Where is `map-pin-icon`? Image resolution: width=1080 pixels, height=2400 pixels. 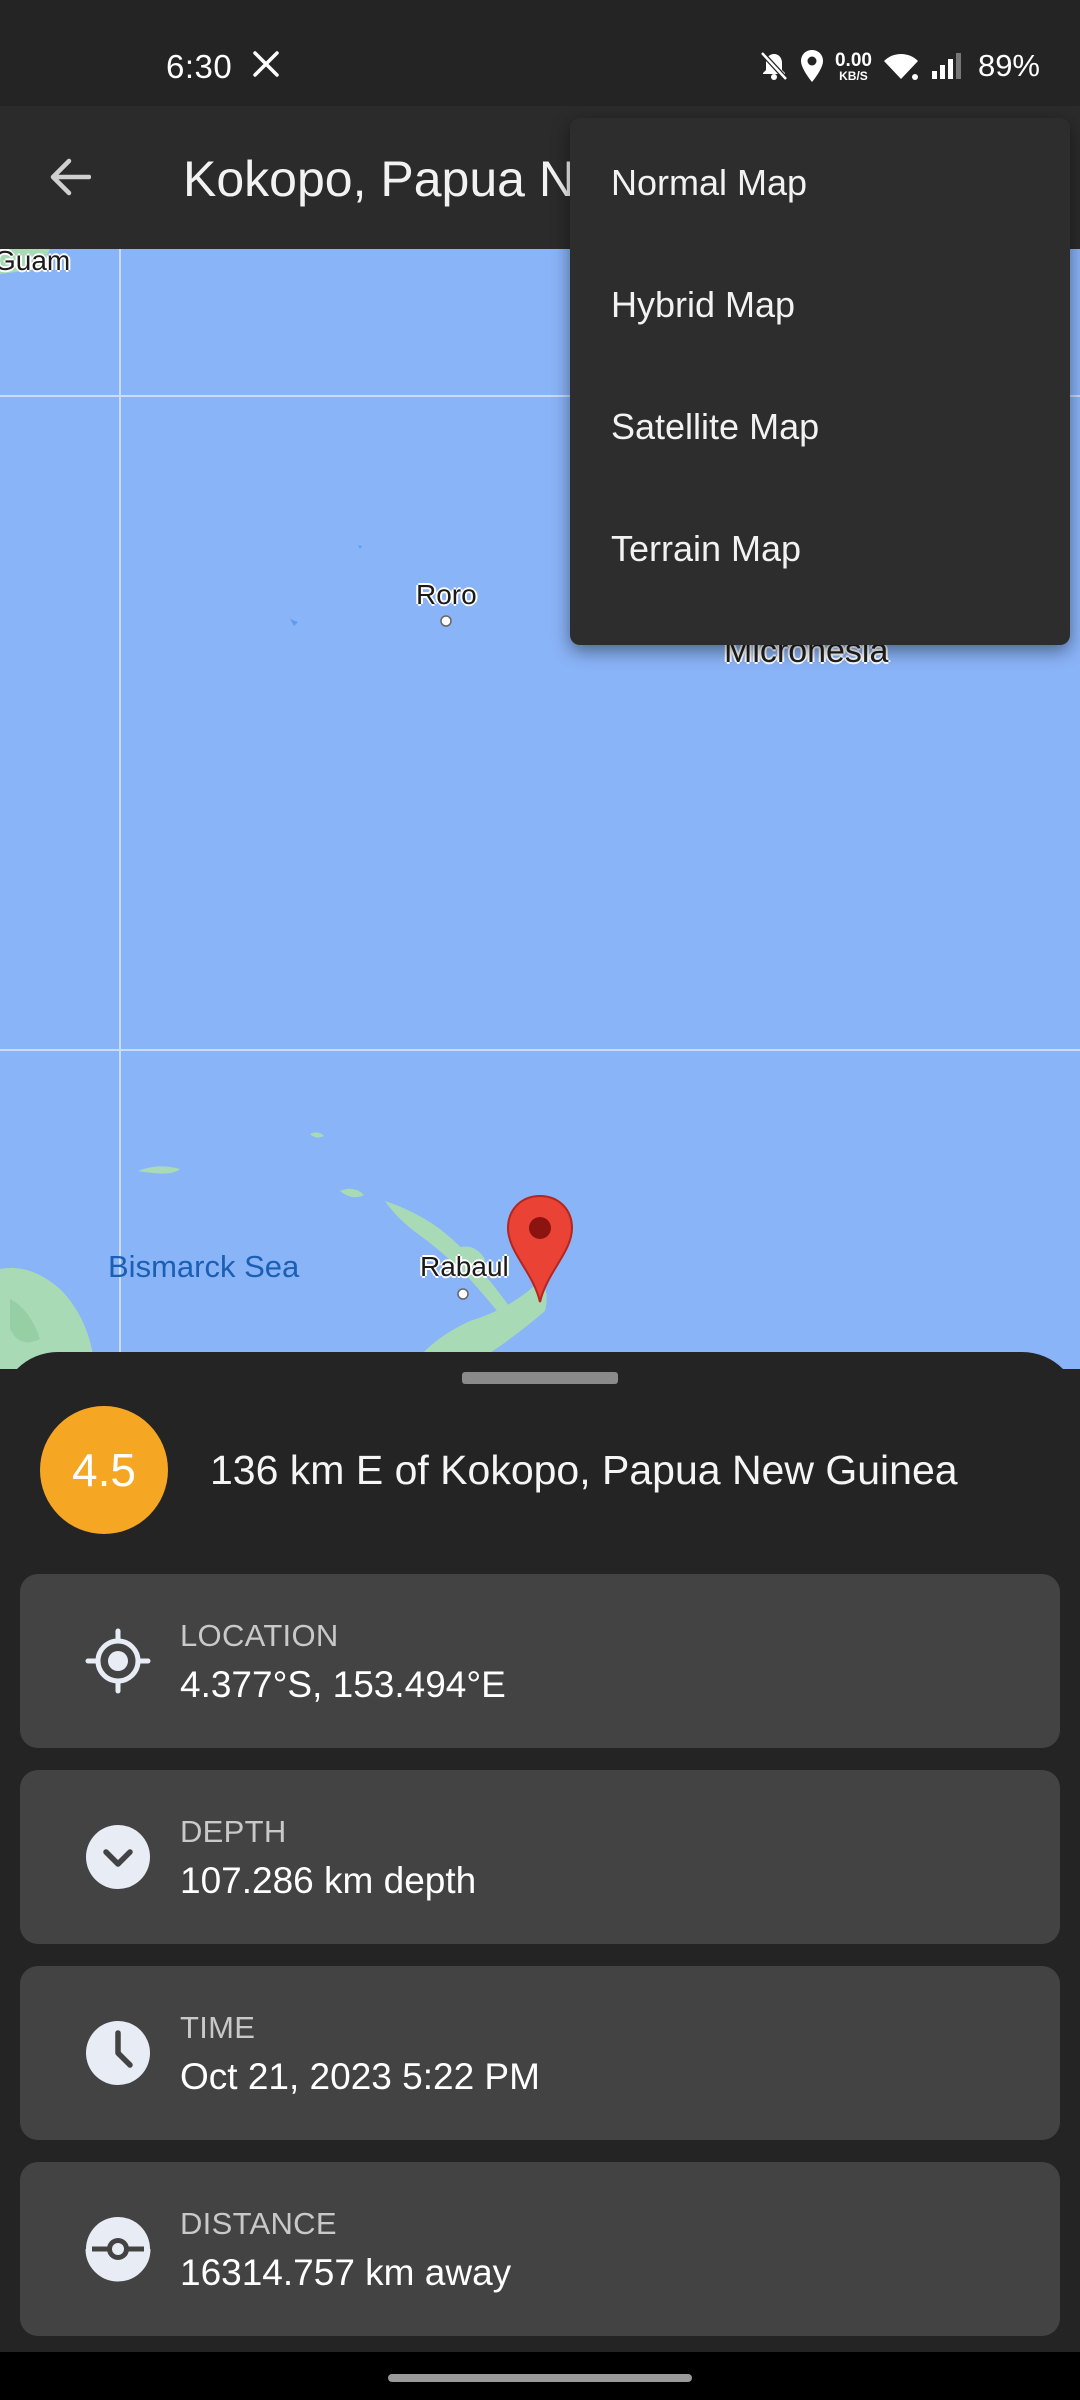
map-pin-icon is located at coordinates (540, 1250).